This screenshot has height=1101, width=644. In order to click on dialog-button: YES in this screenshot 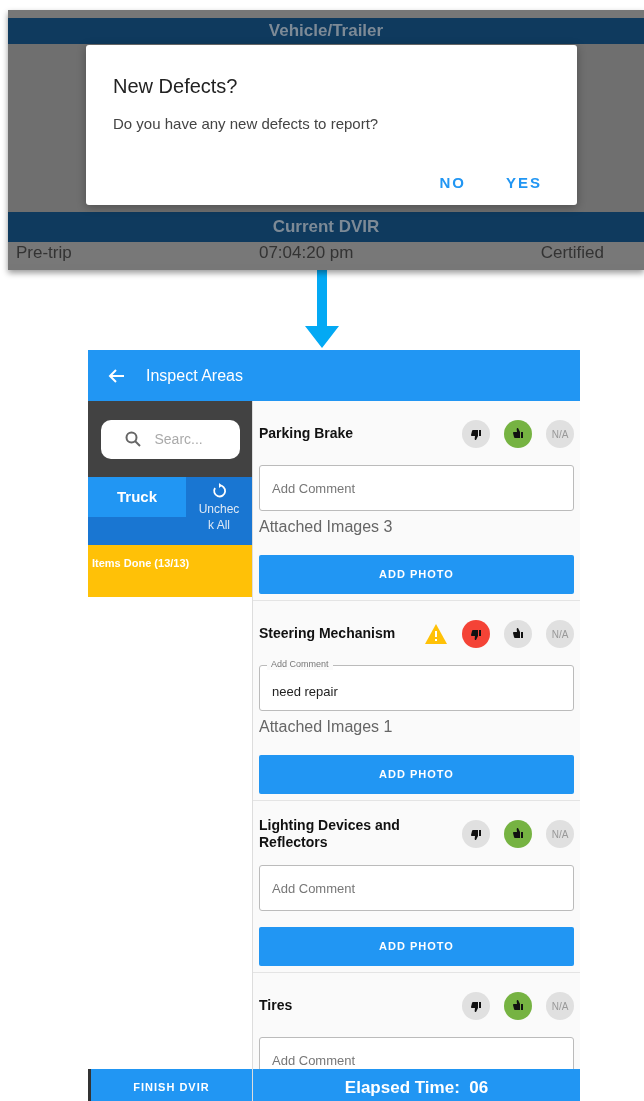, I will do `click(524, 182)`.